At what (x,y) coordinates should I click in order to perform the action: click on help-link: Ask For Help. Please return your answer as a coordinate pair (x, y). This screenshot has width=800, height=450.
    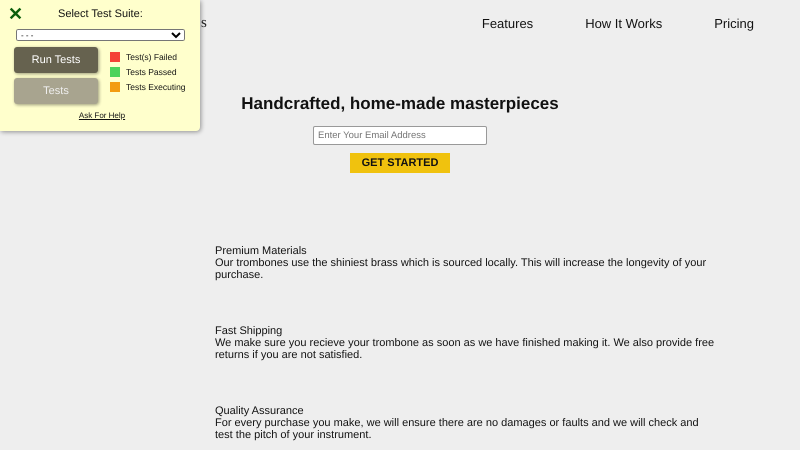
    Looking at the image, I should click on (93, 115).